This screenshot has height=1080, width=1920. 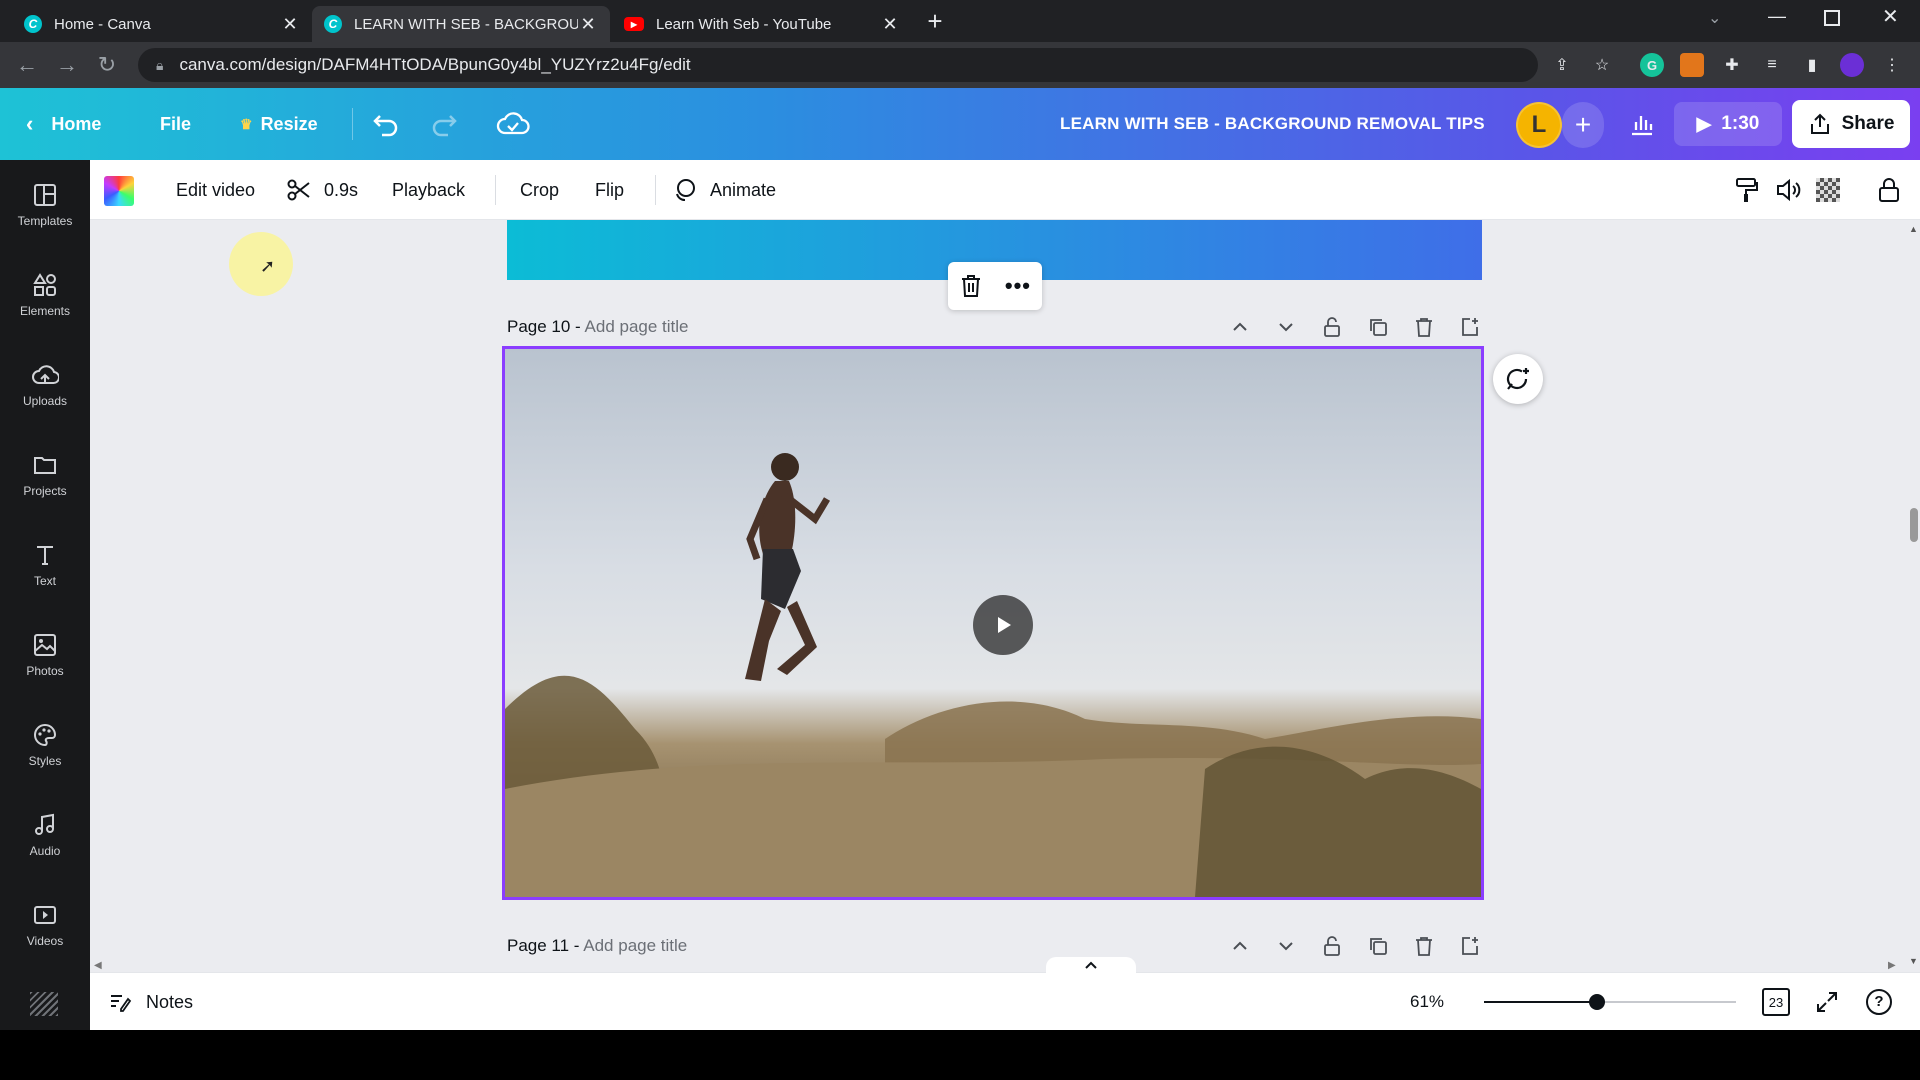 I want to click on trim-button: 0.9s, so click(x=322, y=190).